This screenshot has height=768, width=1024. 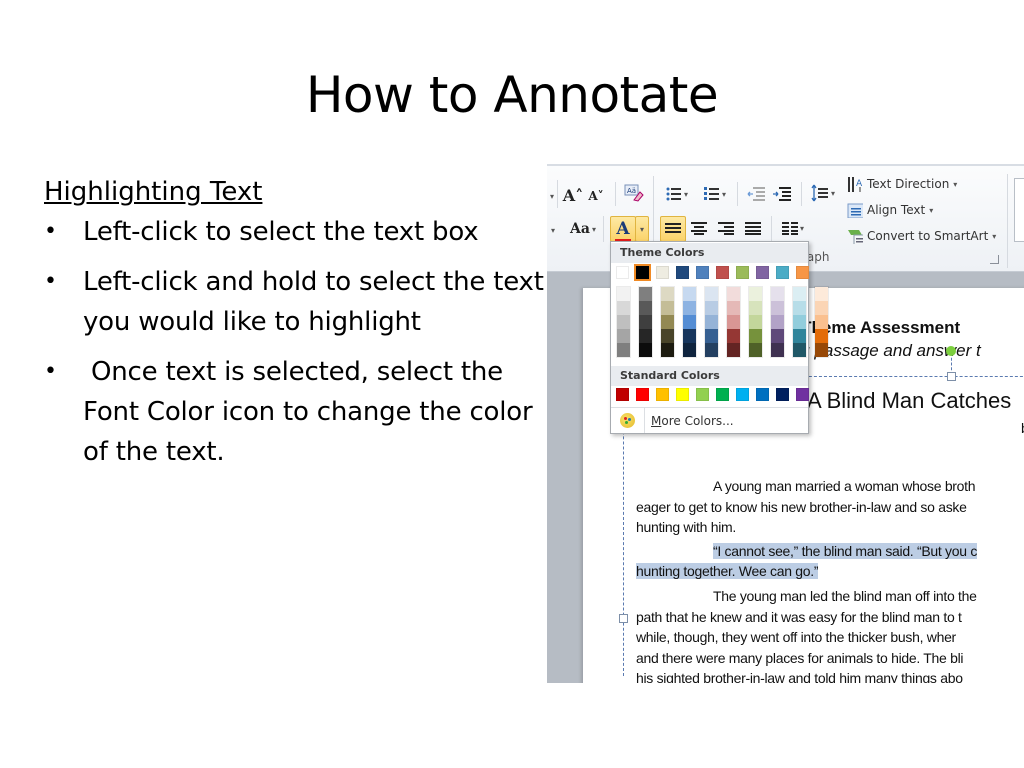 I want to click on justify-button, so click(x=753, y=228).